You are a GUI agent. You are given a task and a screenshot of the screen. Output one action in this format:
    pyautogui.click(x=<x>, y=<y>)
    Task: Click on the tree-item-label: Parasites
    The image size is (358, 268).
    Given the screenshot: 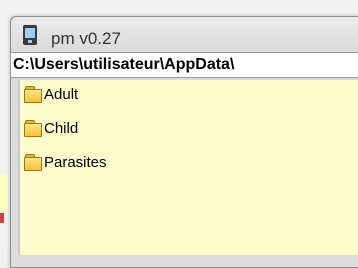 What is the action you would take?
    pyautogui.click(x=75, y=162)
    